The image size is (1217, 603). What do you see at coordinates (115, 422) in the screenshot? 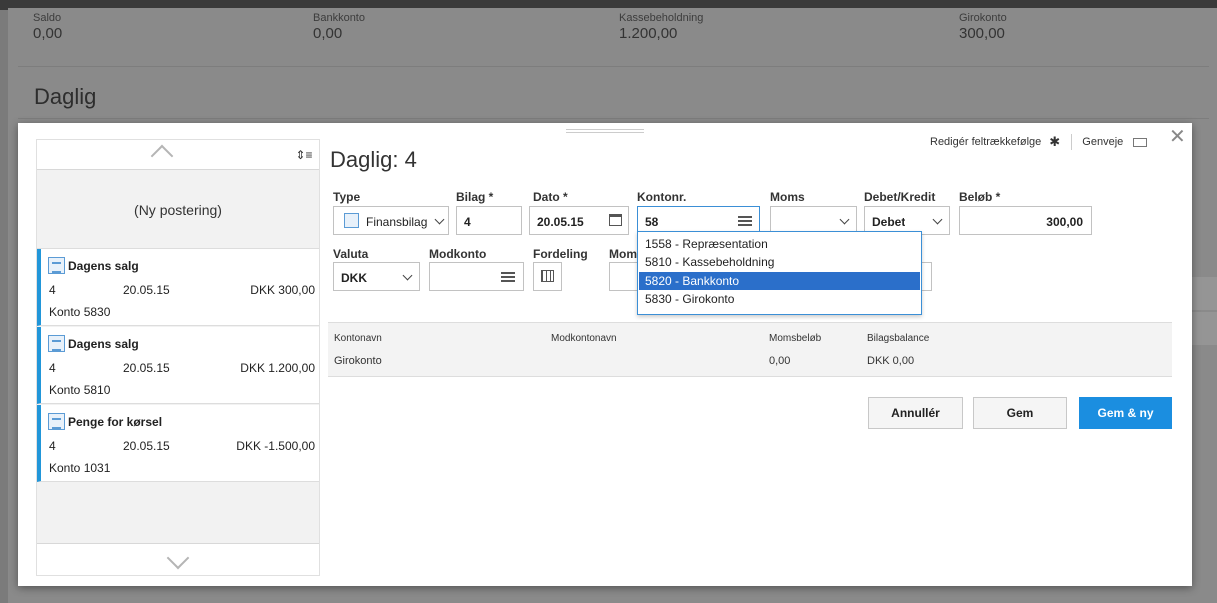
I see `entry-title: Penge for kørsel` at bounding box center [115, 422].